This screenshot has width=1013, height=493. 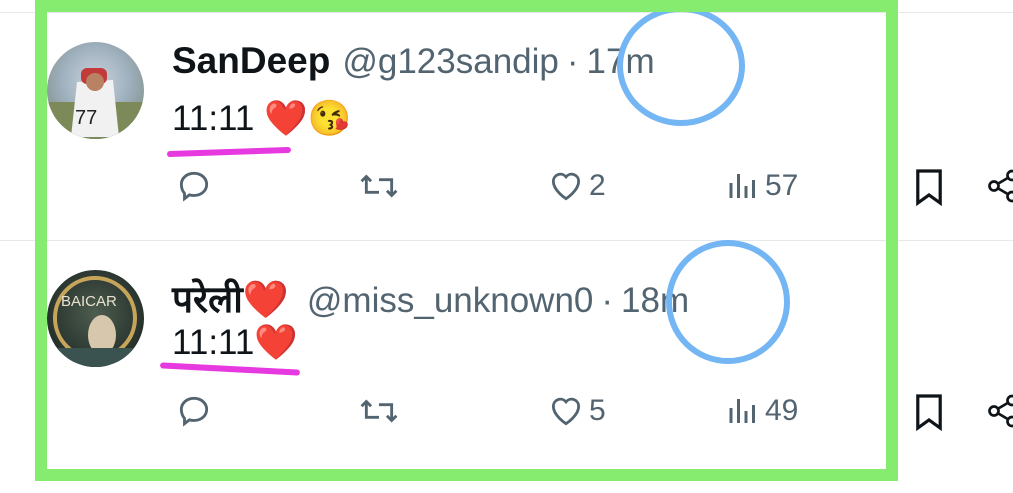 What do you see at coordinates (761, 411) in the screenshot?
I see `views-button: 49` at bounding box center [761, 411].